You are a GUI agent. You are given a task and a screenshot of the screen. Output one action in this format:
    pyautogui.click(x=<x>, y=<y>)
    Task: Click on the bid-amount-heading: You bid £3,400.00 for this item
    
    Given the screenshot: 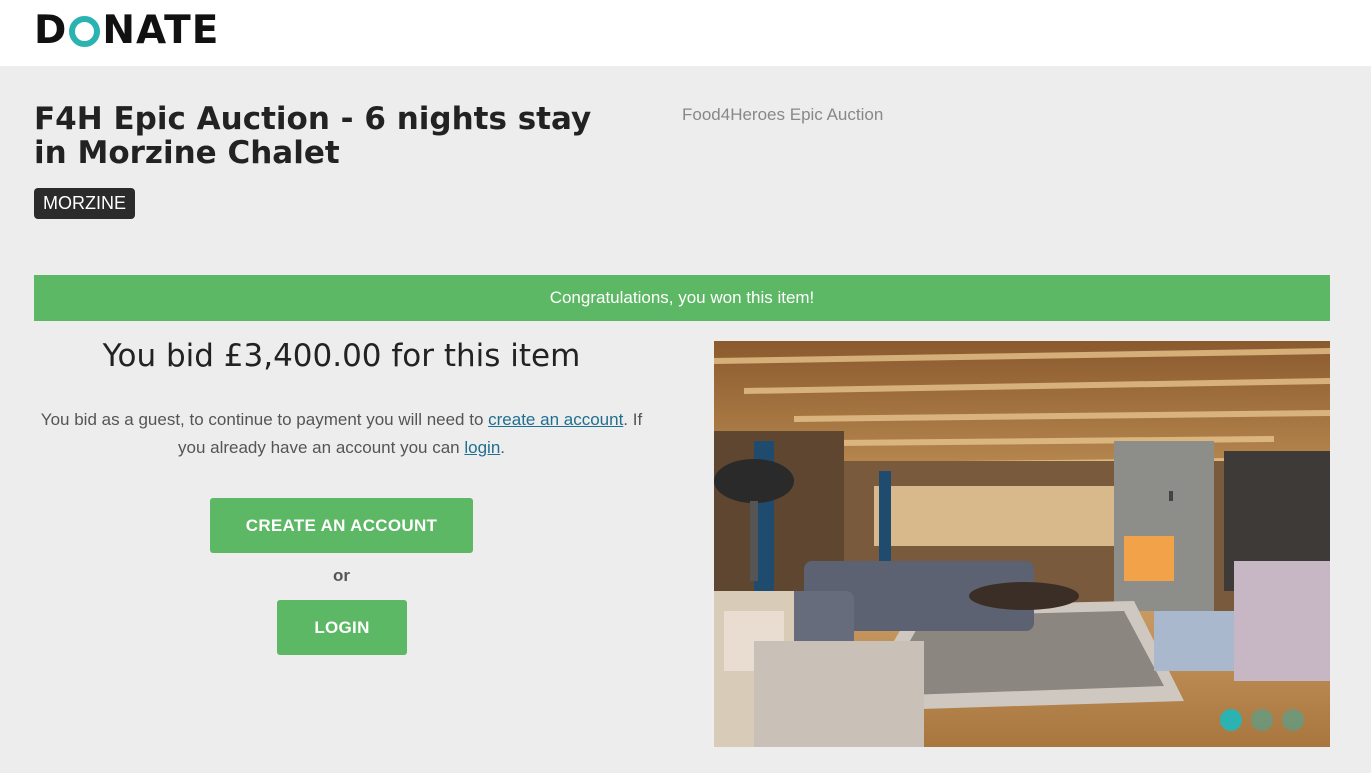 What is the action you would take?
    pyautogui.click(x=341, y=356)
    